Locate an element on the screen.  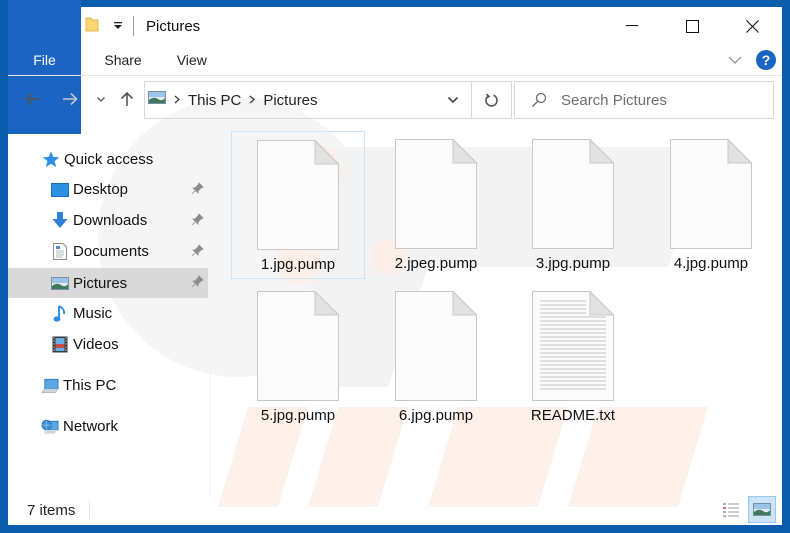
view-switcher is located at coordinates (746, 509).